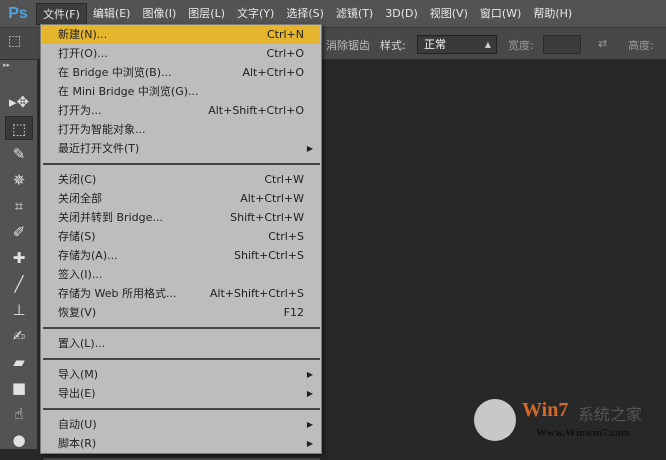 The width and height of the screenshot is (666, 460). Describe the element at coordinates (78, 374) in the screenshot. I see `menu-item-label: 导入(M)` at that location.